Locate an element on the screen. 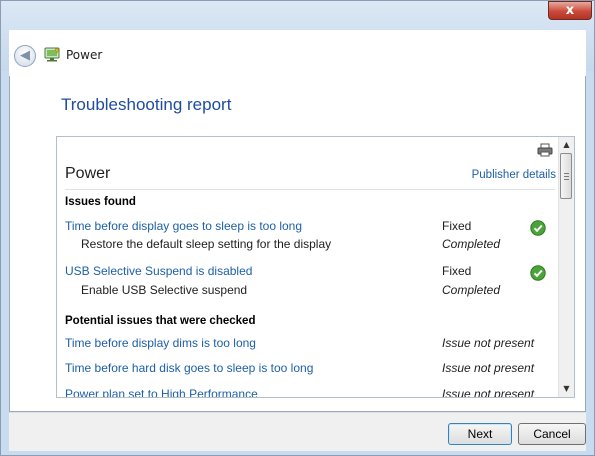 Image resolution: width=595 pixels, height=456 pixels. checked-issue-link: Time before display dims is too long is located at coordinates (160, 343).